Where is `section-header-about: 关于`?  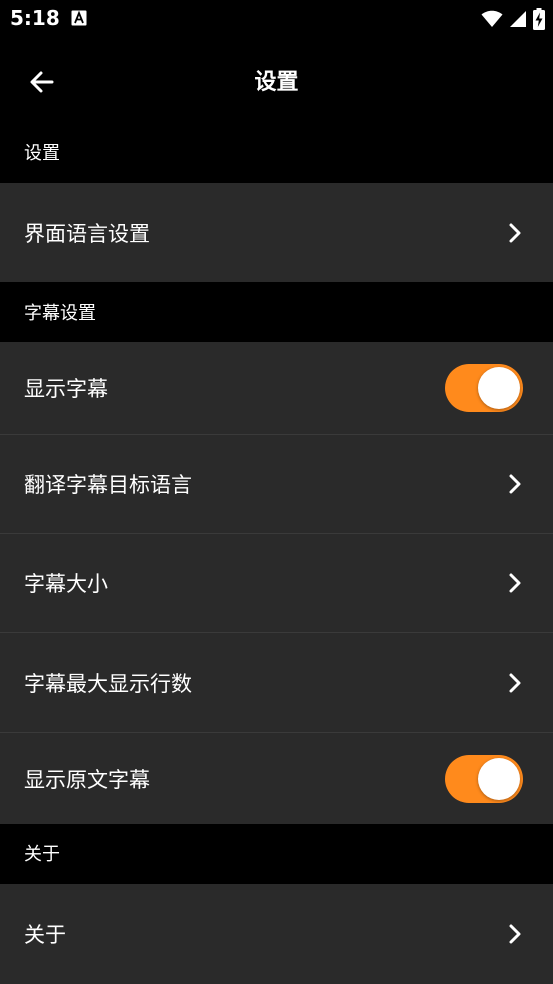
section-header-about: 关于 is located at coordinates (276, 854).